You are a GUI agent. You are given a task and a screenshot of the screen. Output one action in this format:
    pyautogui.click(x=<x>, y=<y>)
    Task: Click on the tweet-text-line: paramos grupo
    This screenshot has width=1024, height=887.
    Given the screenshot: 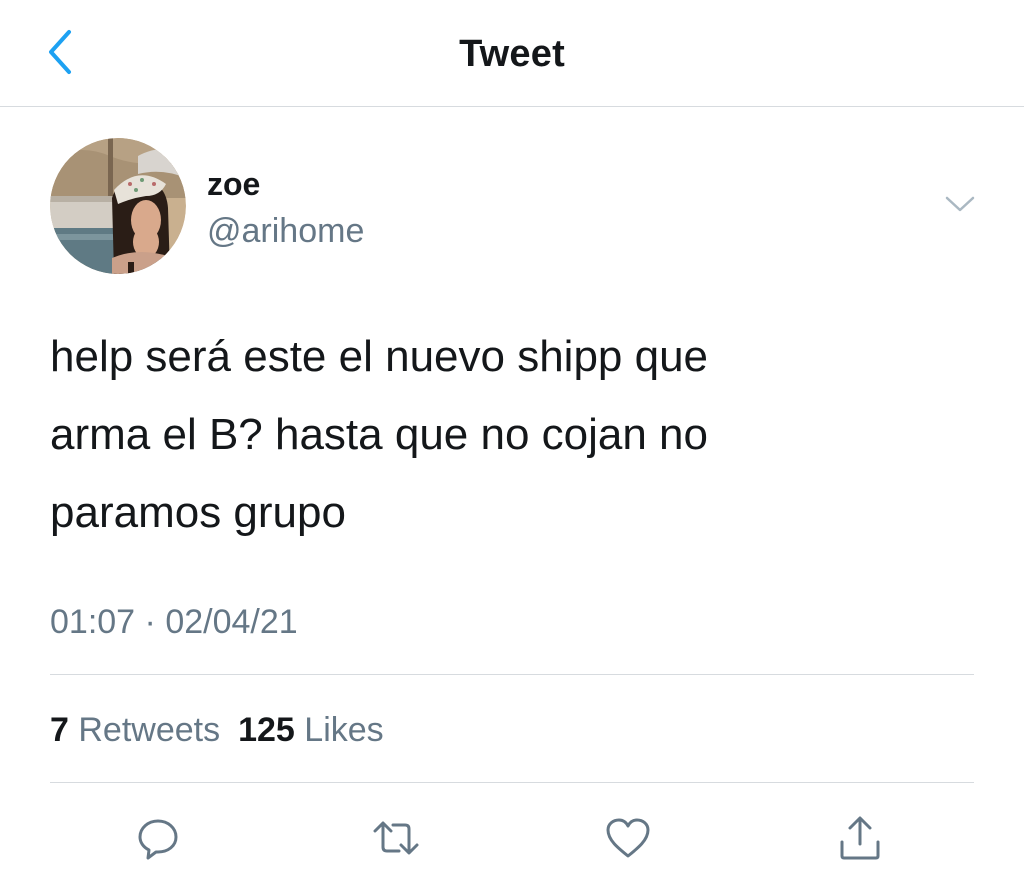 What is the action you would take?
    pyautogui.click(x=198, y=512)
    